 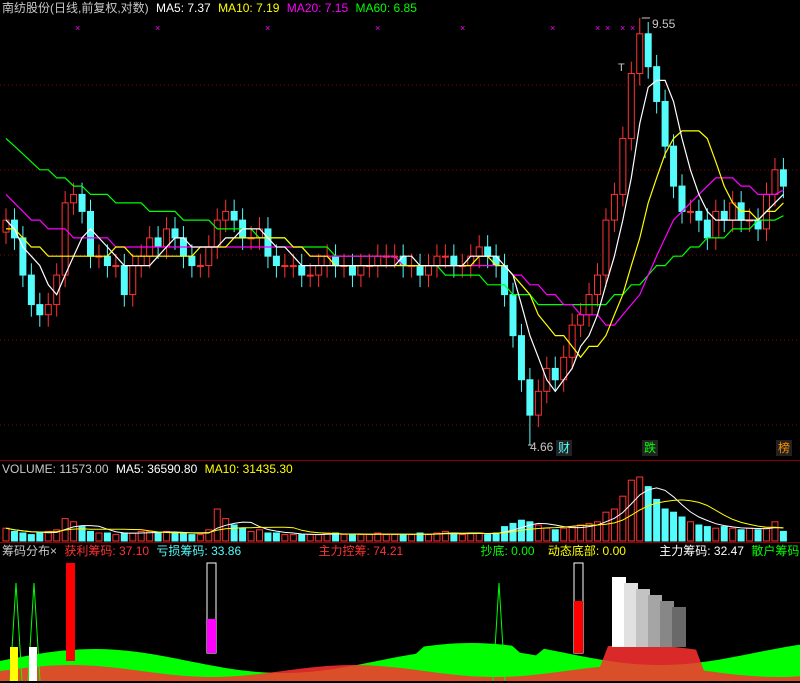 What do you see at coordinates (199, 551) in the screenshot?
I see `loss-chip: 亏损筹码: 33.86` at bounding box center [199, 551].